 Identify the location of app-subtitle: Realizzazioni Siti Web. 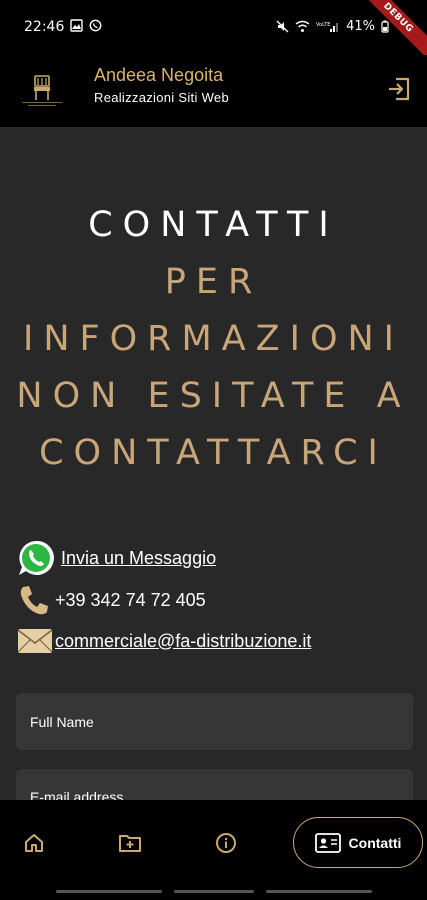
(161, 97).